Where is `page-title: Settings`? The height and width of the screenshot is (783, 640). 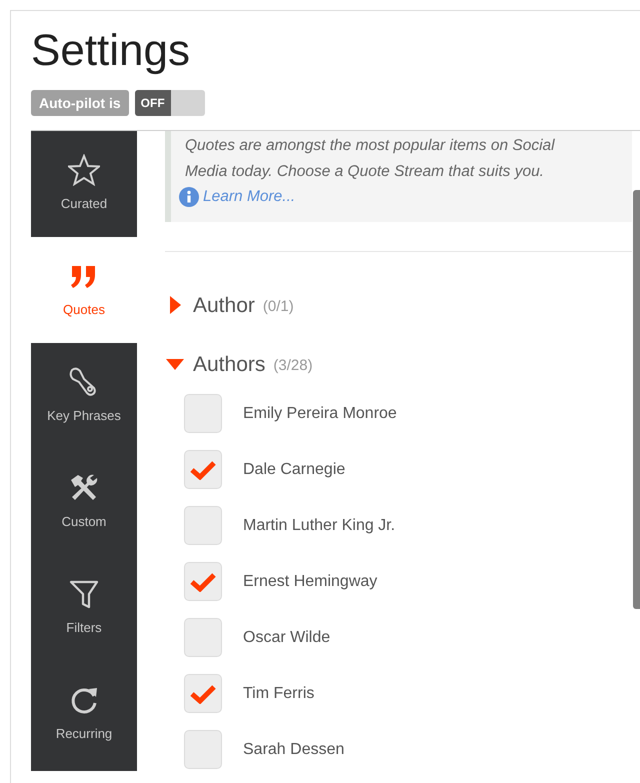
page-title: Settings is located at coordinates (110, 51).